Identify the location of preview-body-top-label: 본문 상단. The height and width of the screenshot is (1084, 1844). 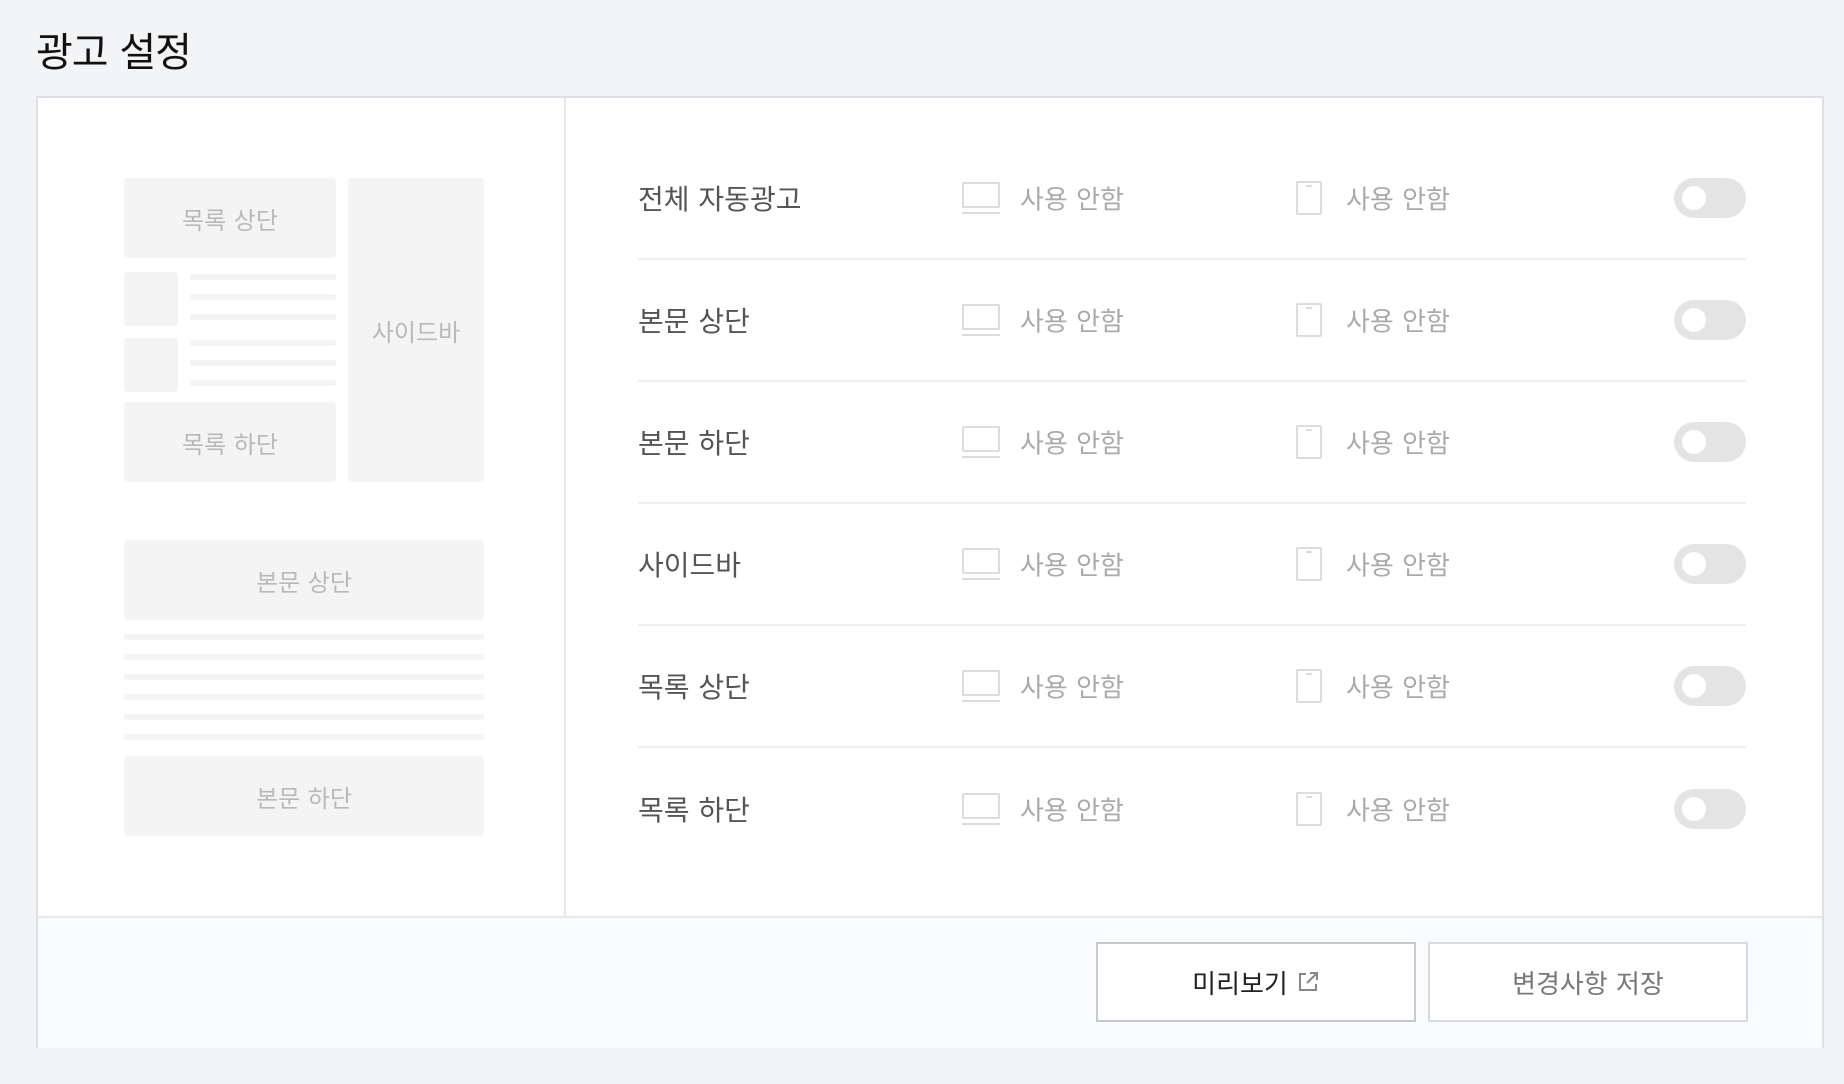
(304, 582).